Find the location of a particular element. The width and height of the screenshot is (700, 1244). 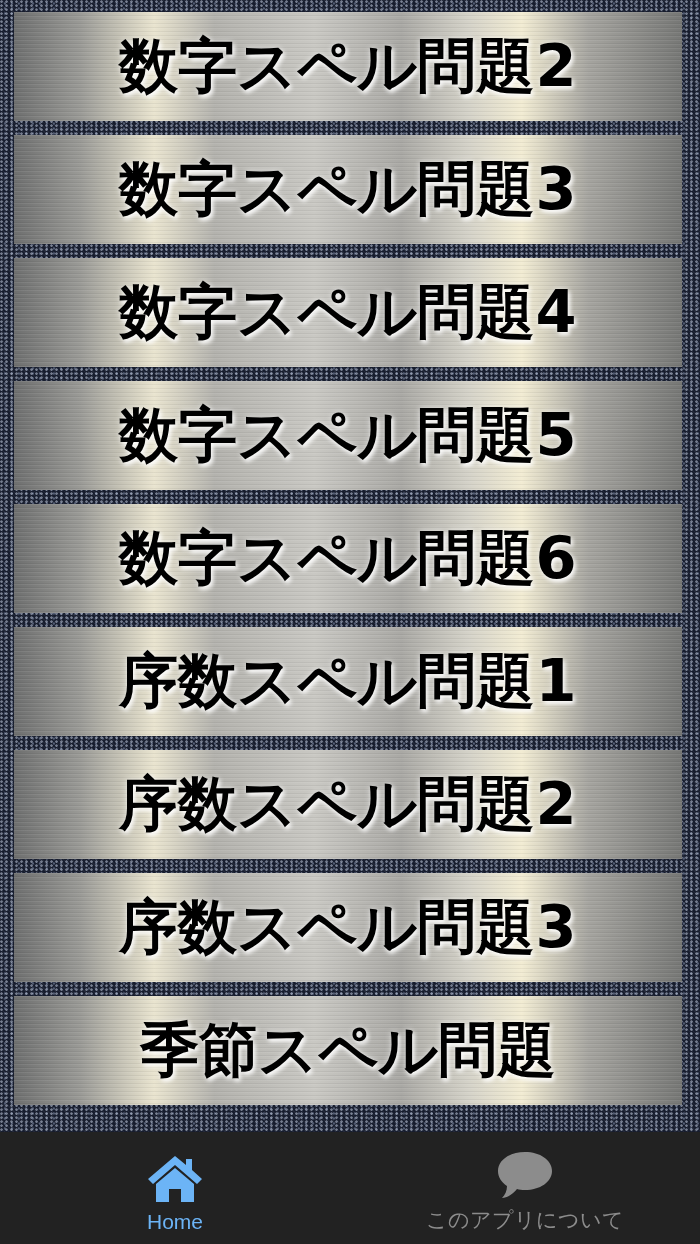

tab: Home is located at coordinates (175, 1188).